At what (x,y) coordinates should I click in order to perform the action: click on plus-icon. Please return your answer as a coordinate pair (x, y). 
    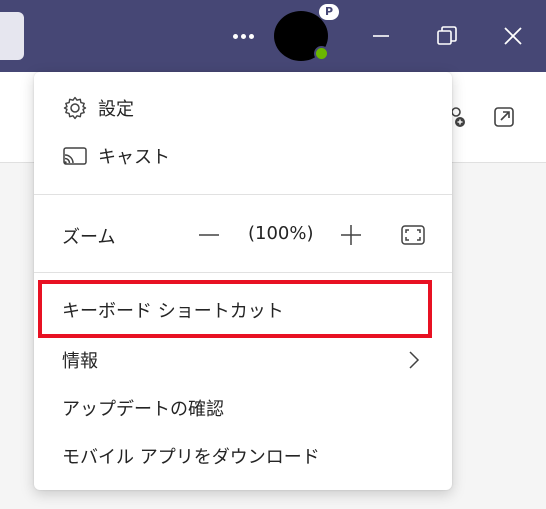
    Looking at the image, I should click on (351, 235).